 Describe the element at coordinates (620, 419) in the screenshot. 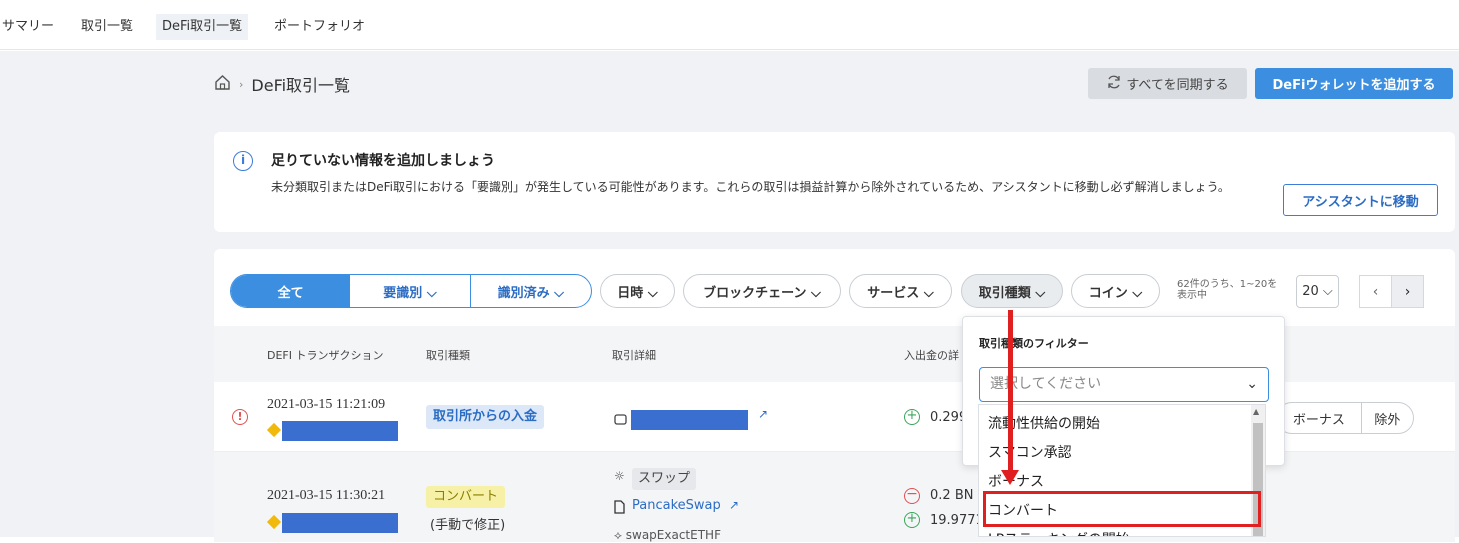

I see `wallet-icon` at that location.